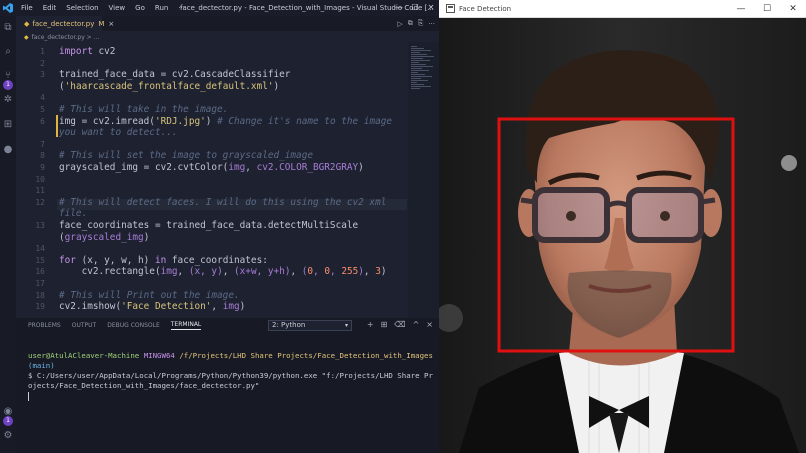  What do you see at coordinates (133, 325) in the screenshot?
I see `panel-tab-debug-console: DEBUG CONSOLE` at bounding box center [133, 325].